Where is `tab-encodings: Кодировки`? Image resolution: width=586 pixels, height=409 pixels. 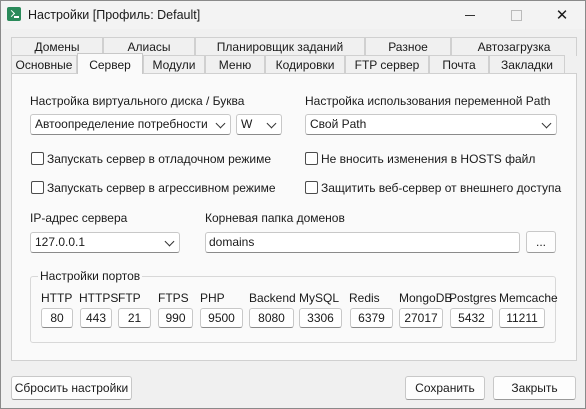 tab-encodings: Кодировки is located at coordinates (305, 64).